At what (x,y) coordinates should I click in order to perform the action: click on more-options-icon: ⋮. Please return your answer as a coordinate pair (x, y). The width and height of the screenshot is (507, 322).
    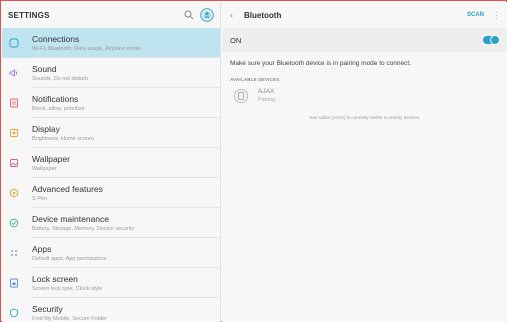
    Looking at the image, I should click on (496, 15).